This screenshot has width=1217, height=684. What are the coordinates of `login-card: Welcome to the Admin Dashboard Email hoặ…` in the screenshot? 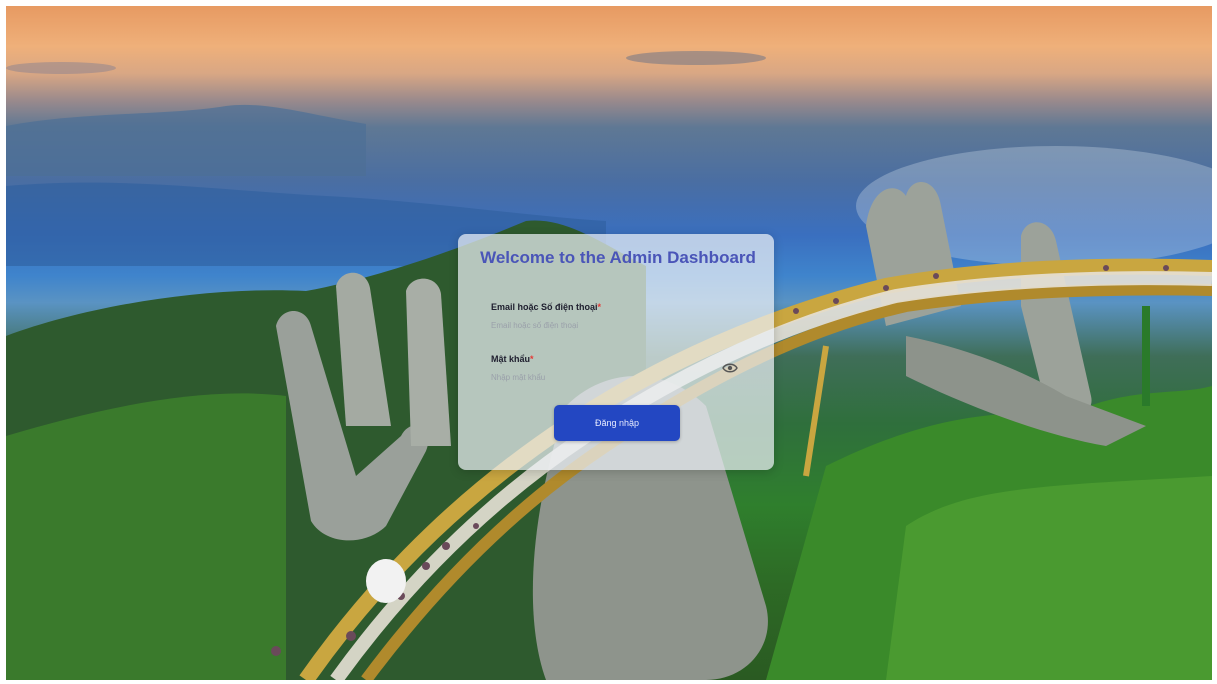 It's located at (616, 352).